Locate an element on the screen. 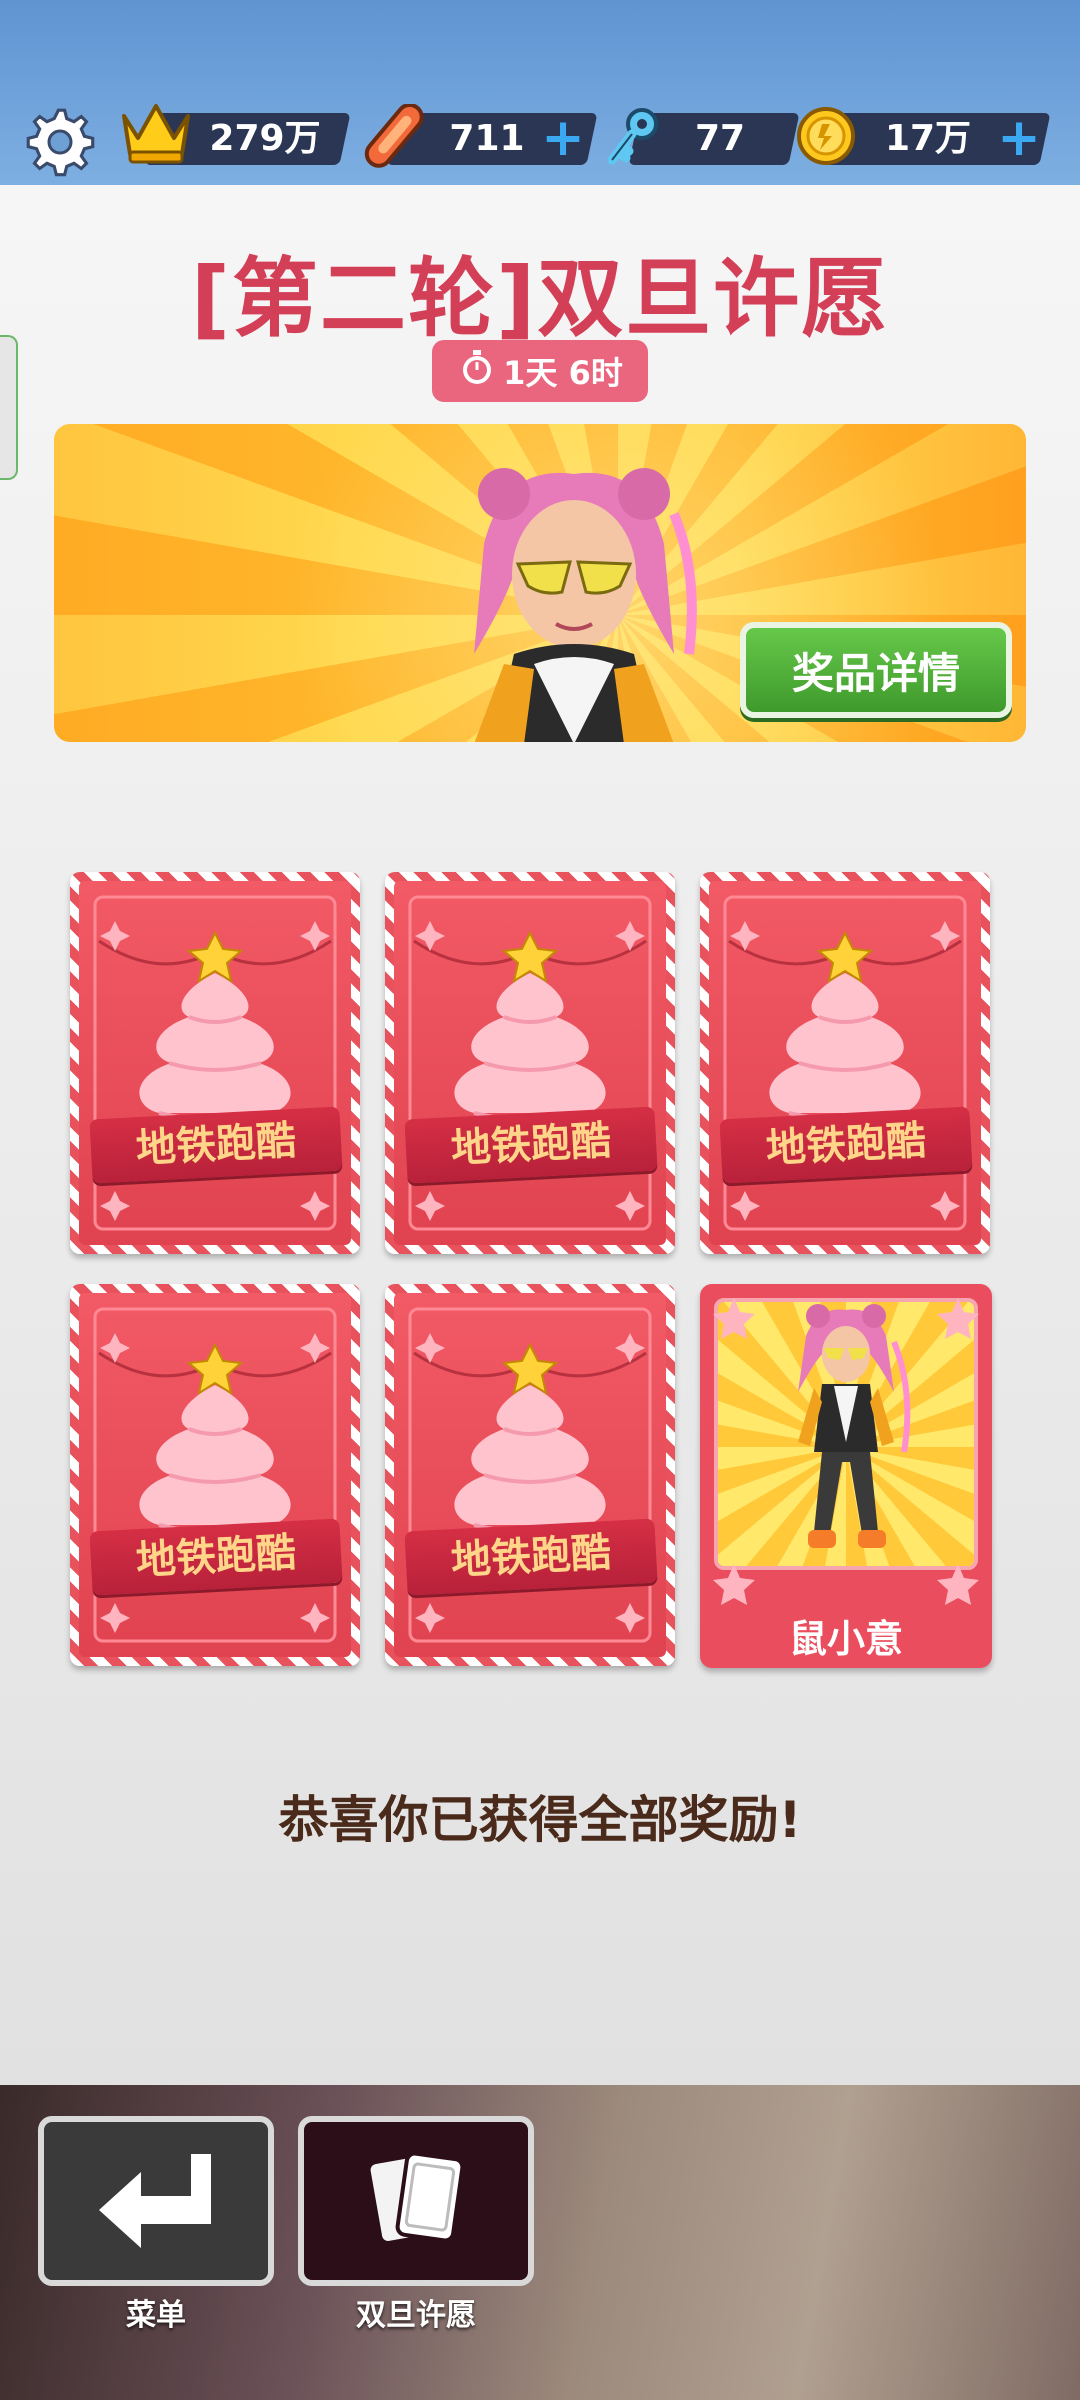 This screenshot has height=2400, width=1080. completion-message: 恭喜你已获得全部奖励! is located at coordinates (540, 1820).